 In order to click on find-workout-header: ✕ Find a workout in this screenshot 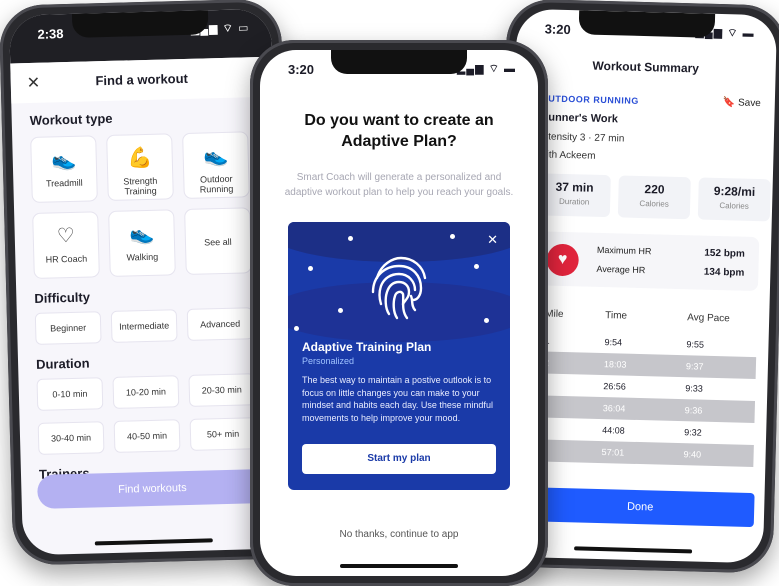, I will do `click(142, 80)`.